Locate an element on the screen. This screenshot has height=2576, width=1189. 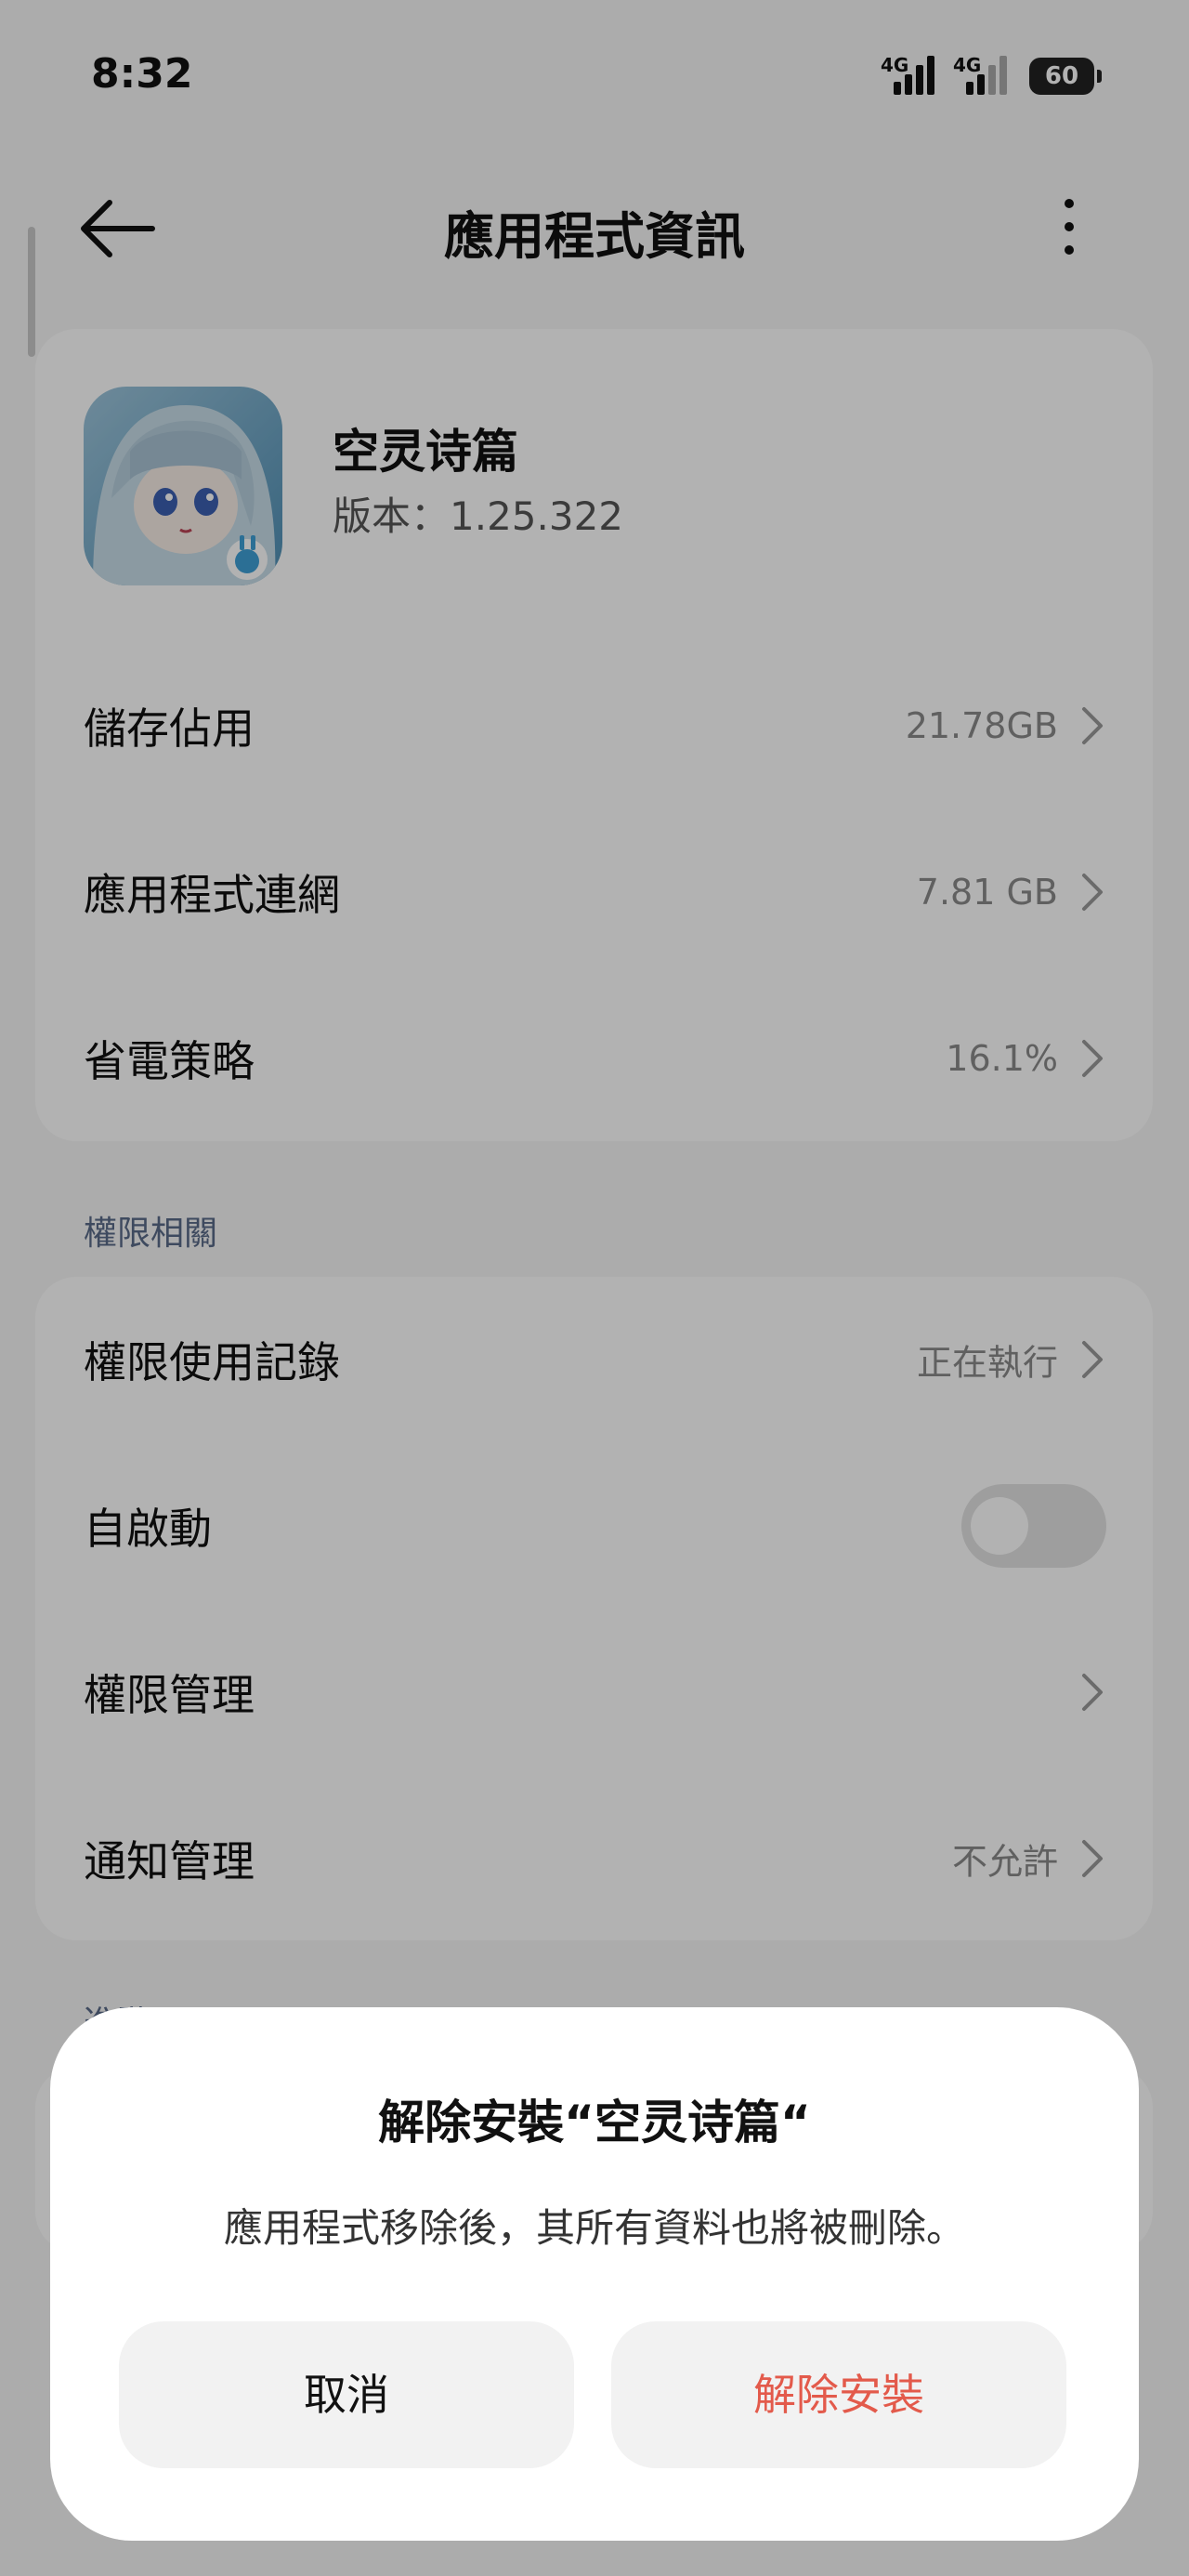
uninstall-button: 解除安裝 is located at coordinates (838, 2394).